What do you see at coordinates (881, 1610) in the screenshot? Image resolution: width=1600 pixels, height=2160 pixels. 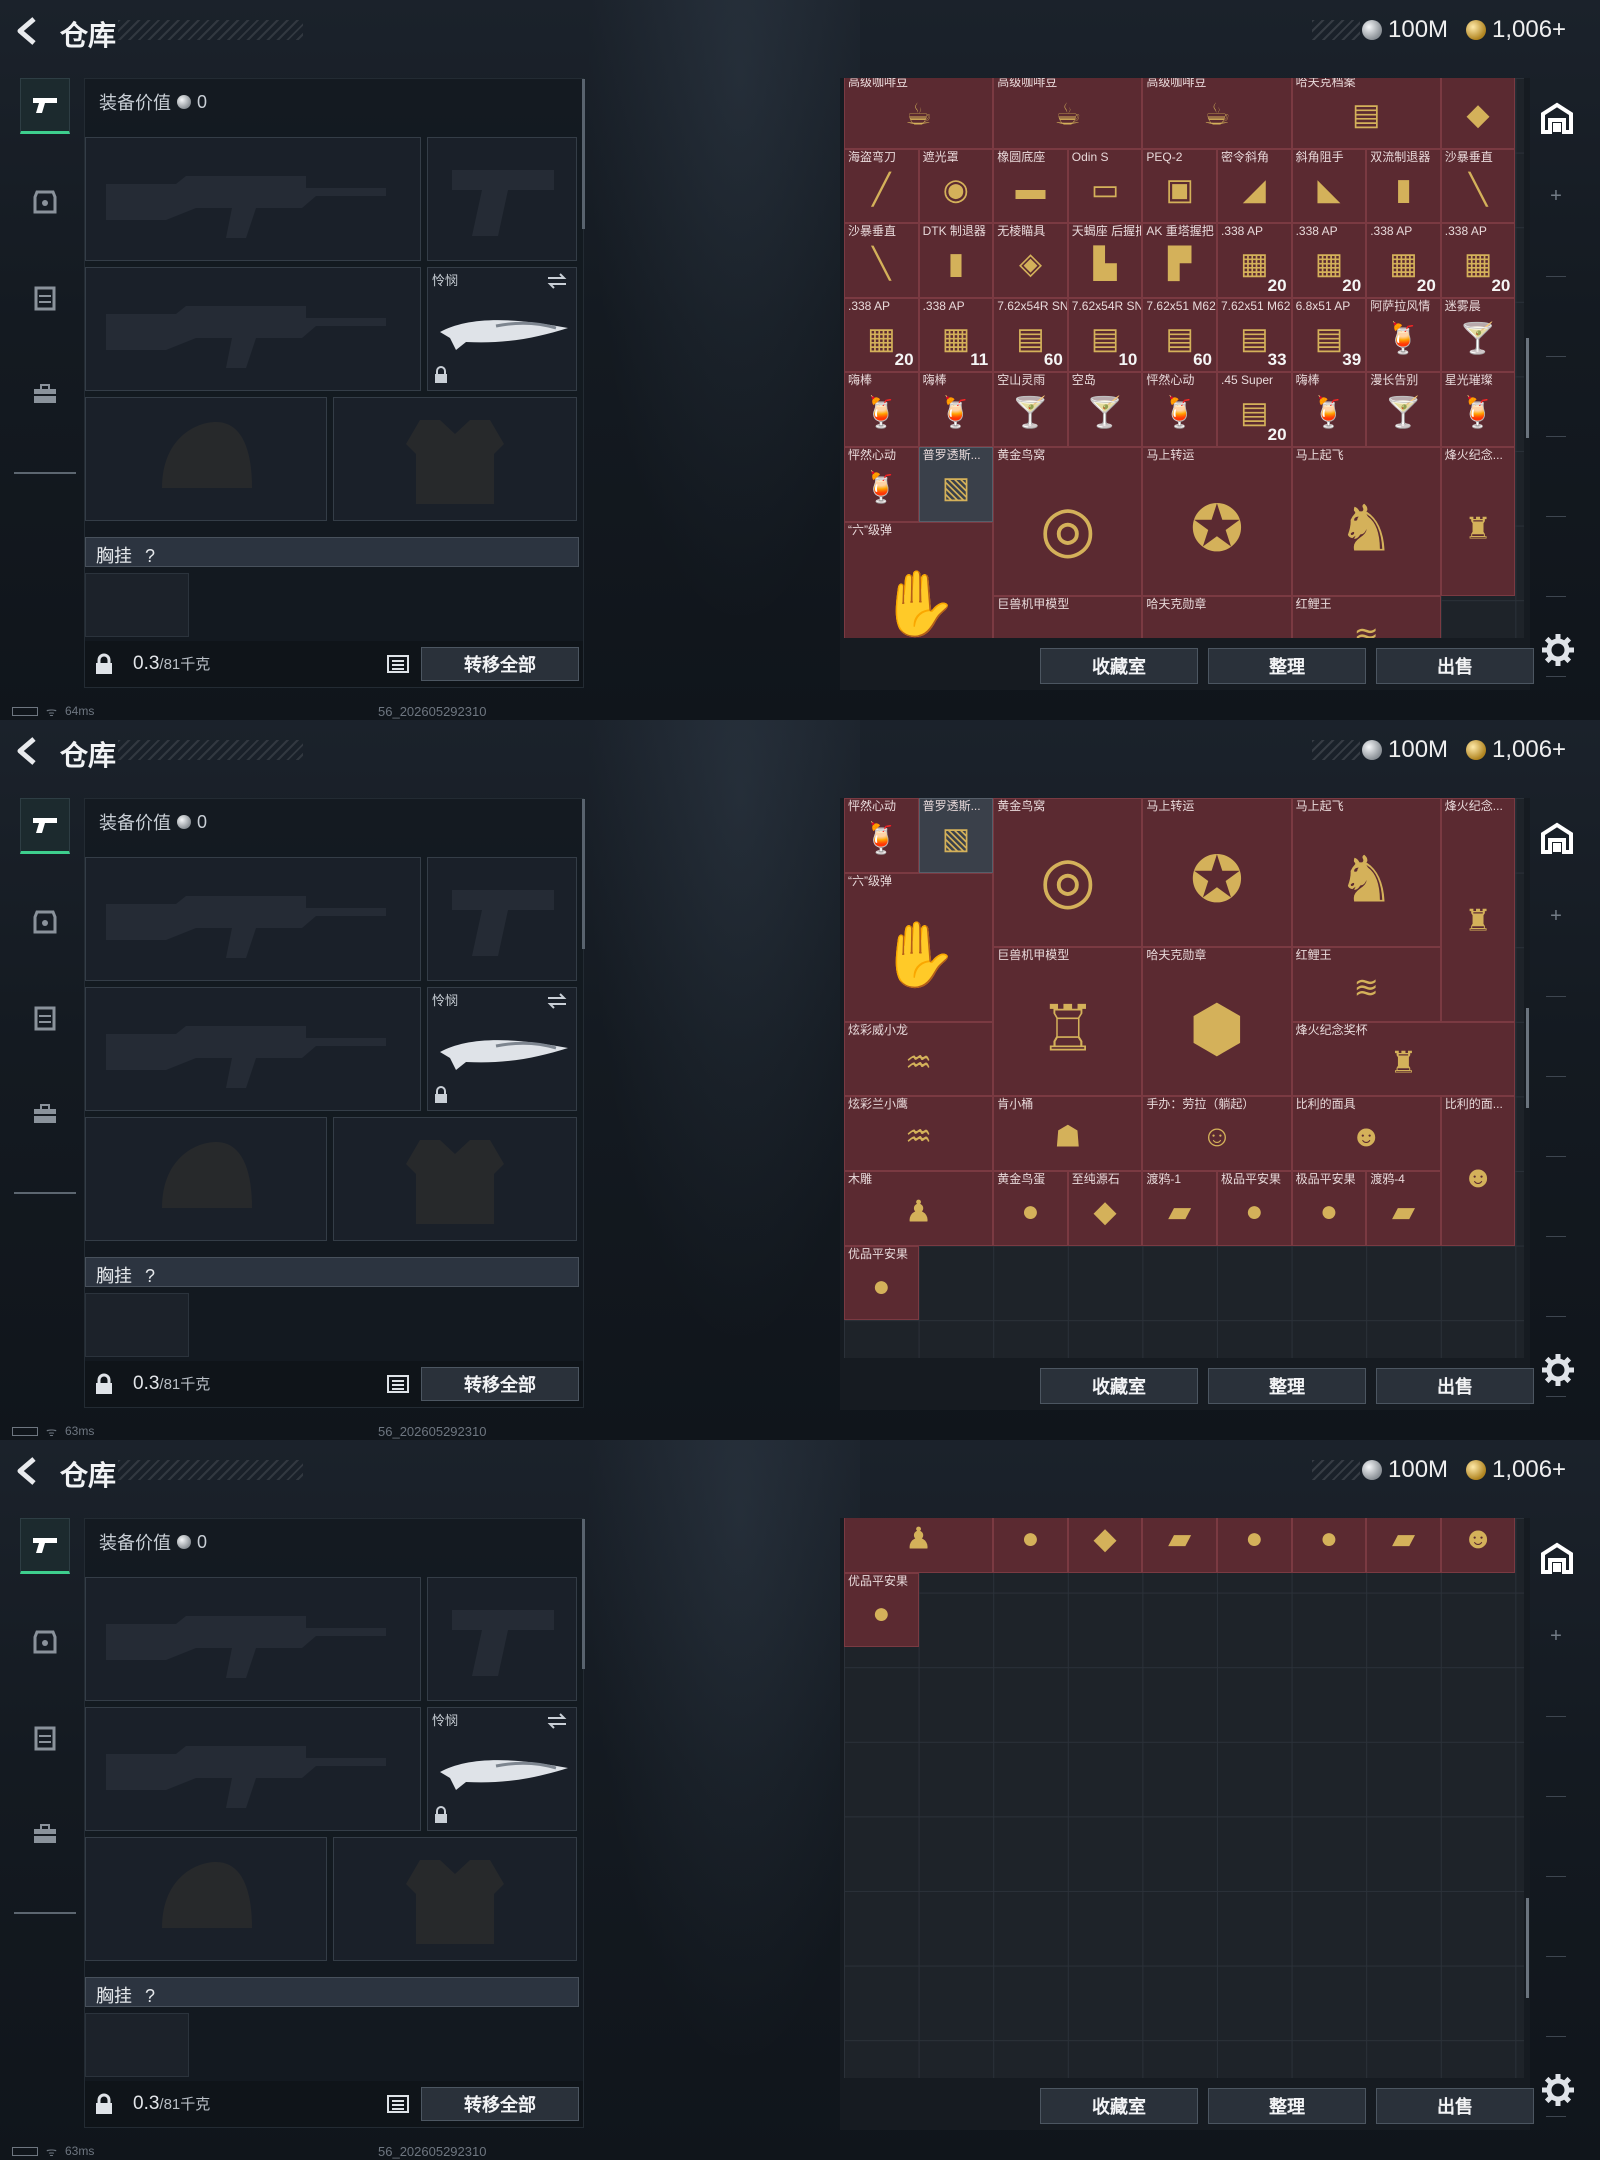 I see `inventory-item: ● 优品平安果` at bounding box center [881, 1610].